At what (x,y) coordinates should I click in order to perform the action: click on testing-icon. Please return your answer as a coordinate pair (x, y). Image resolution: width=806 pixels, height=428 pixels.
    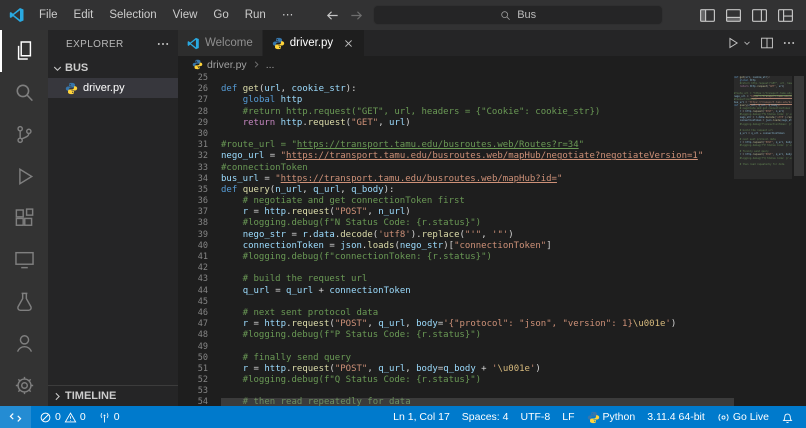
    Looking at the image, I should click on (24, 301).